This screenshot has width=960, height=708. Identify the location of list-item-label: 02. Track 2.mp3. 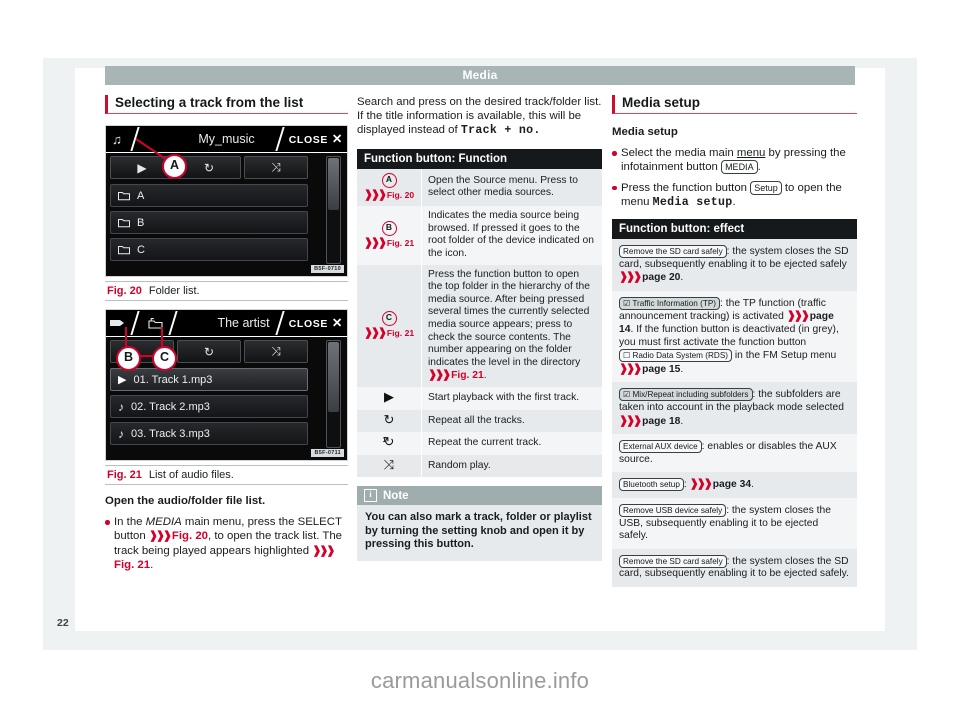
(170, 406).